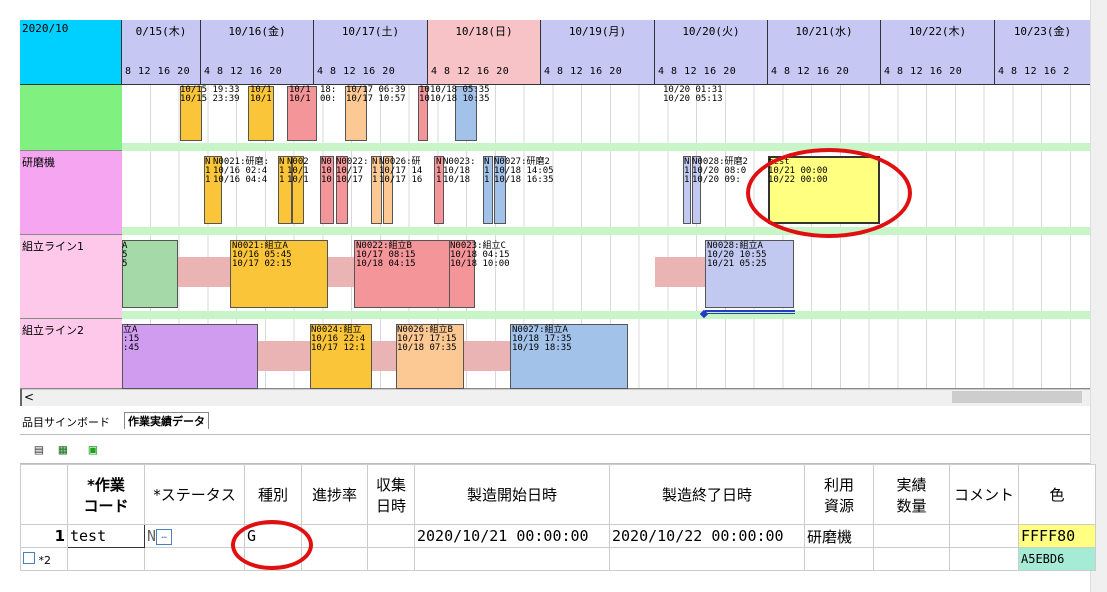  I want to click on bar-text: N0024:組立 10/16 22:4 10/17 12:1, so click(338, 339).